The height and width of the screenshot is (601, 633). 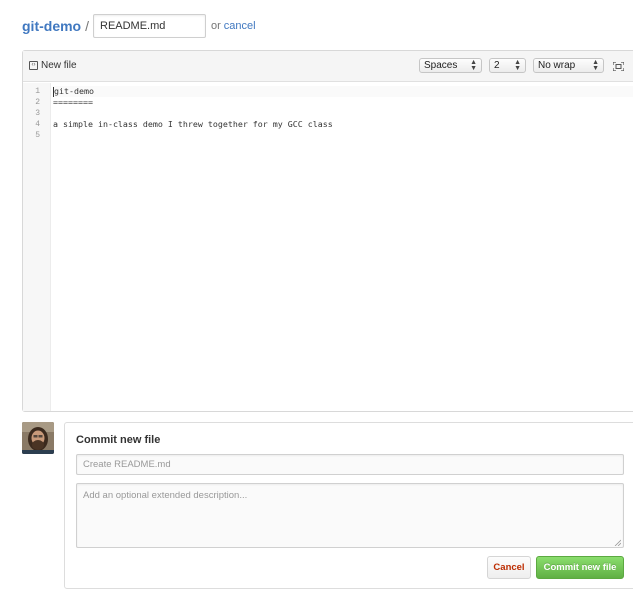 What do you see at coordinates (343, 91) in the screenshot?
I see `code-line: git-demo` at bounding box center [343, 91].